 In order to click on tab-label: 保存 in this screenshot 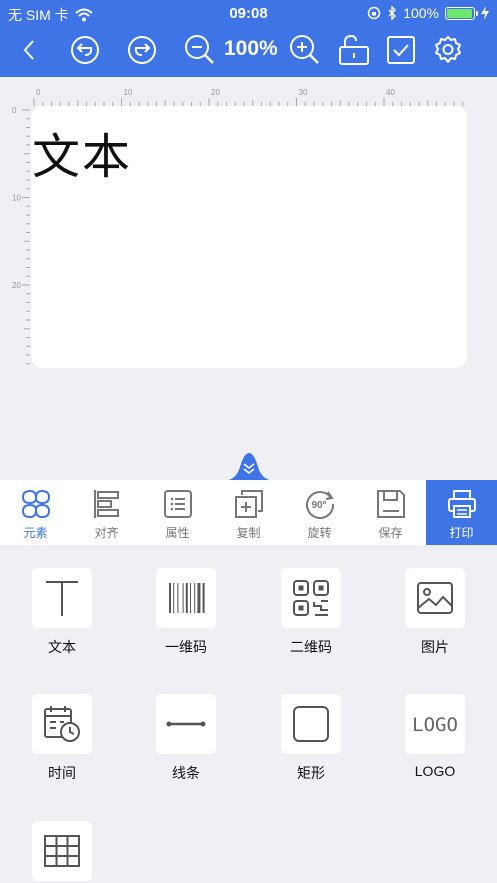, I will do `click(390, 533)`.